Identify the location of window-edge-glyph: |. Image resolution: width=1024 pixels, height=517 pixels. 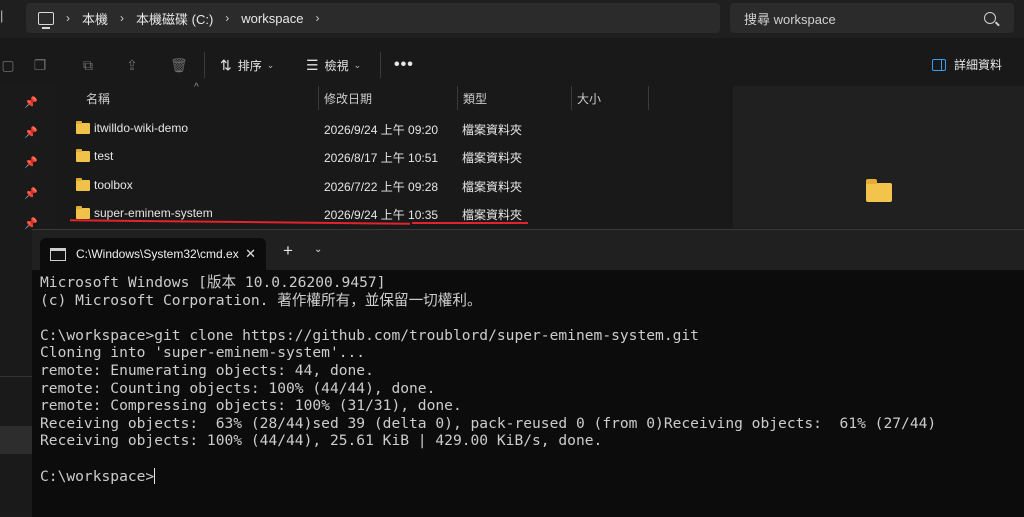
(2, 15).